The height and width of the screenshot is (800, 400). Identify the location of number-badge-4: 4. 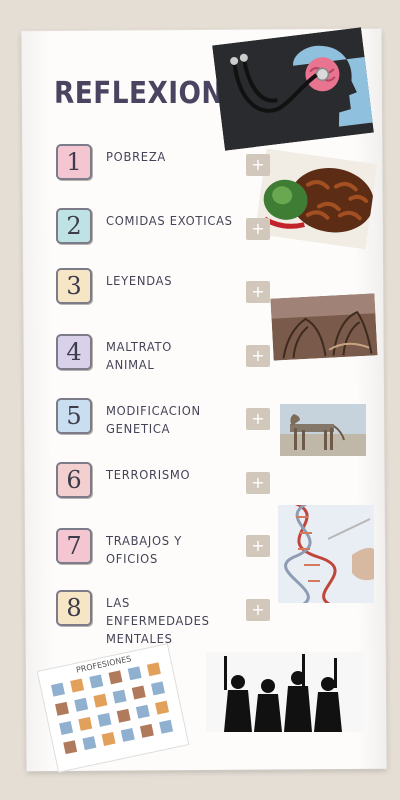
(74, 352).